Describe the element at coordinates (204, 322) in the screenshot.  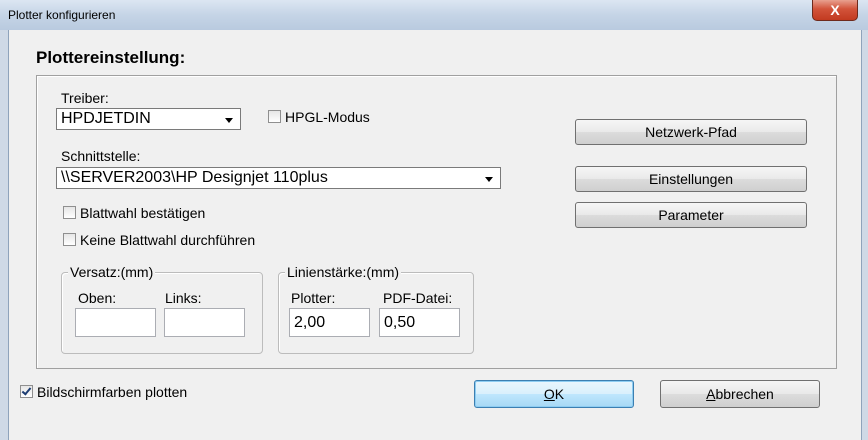
I see `offset-left-input` at that location.